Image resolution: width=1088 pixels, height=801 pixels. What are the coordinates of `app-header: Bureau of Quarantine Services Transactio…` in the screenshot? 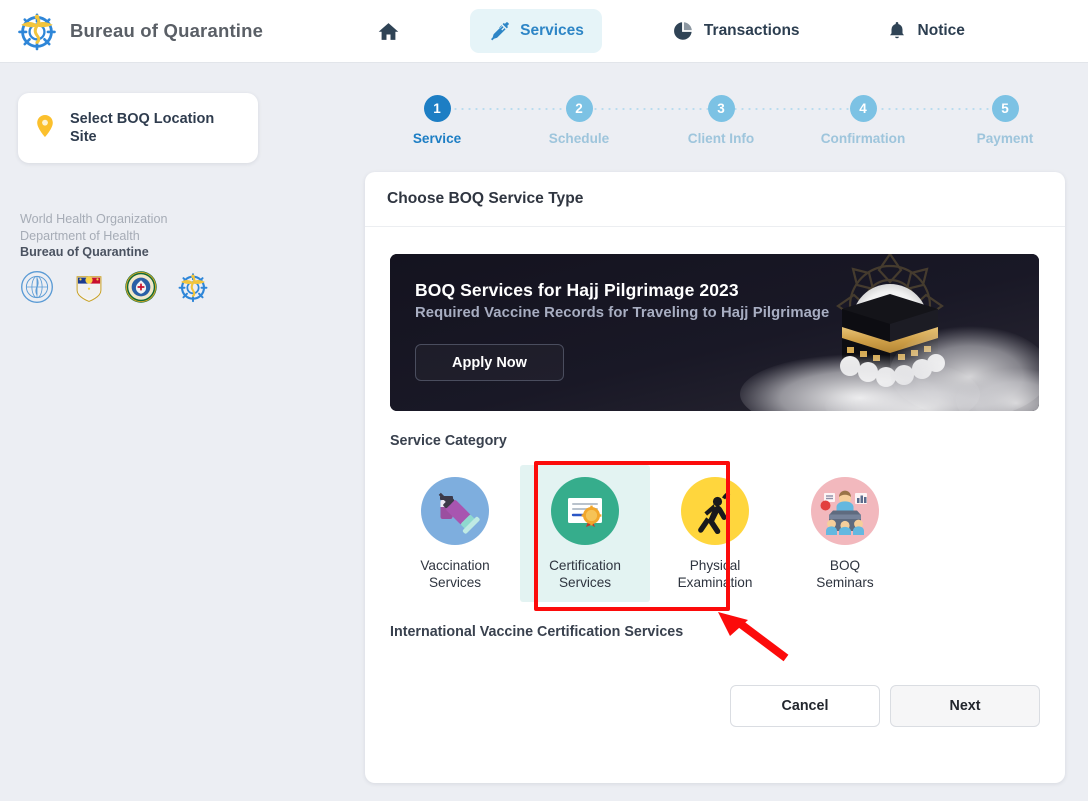 It's located at (544, 31).